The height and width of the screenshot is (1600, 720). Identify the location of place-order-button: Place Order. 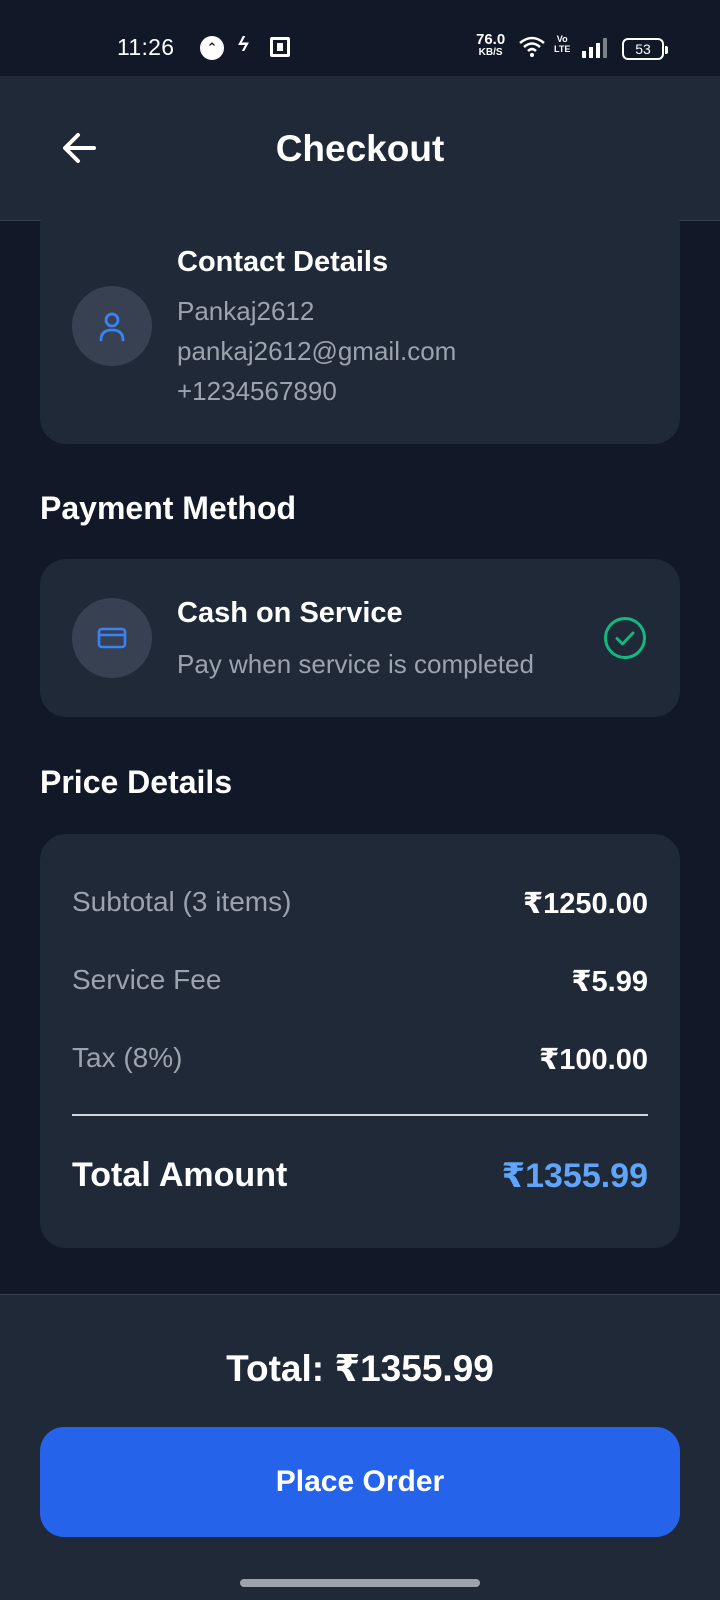
(360, 1482).